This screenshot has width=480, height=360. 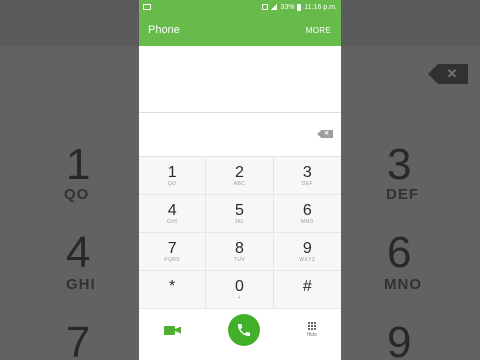 I want to click on background-digit: 9, so click(x=399, y=339).